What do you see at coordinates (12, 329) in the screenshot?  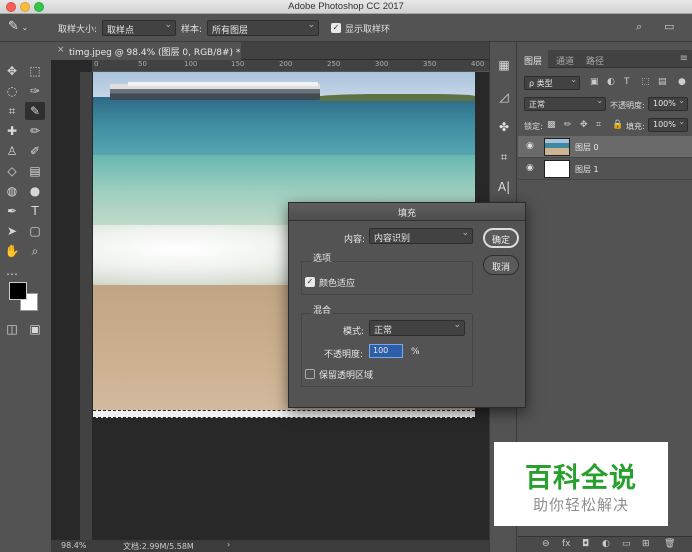 I see `quick-mask-icon: ◫` at bounding box center [12, 329].